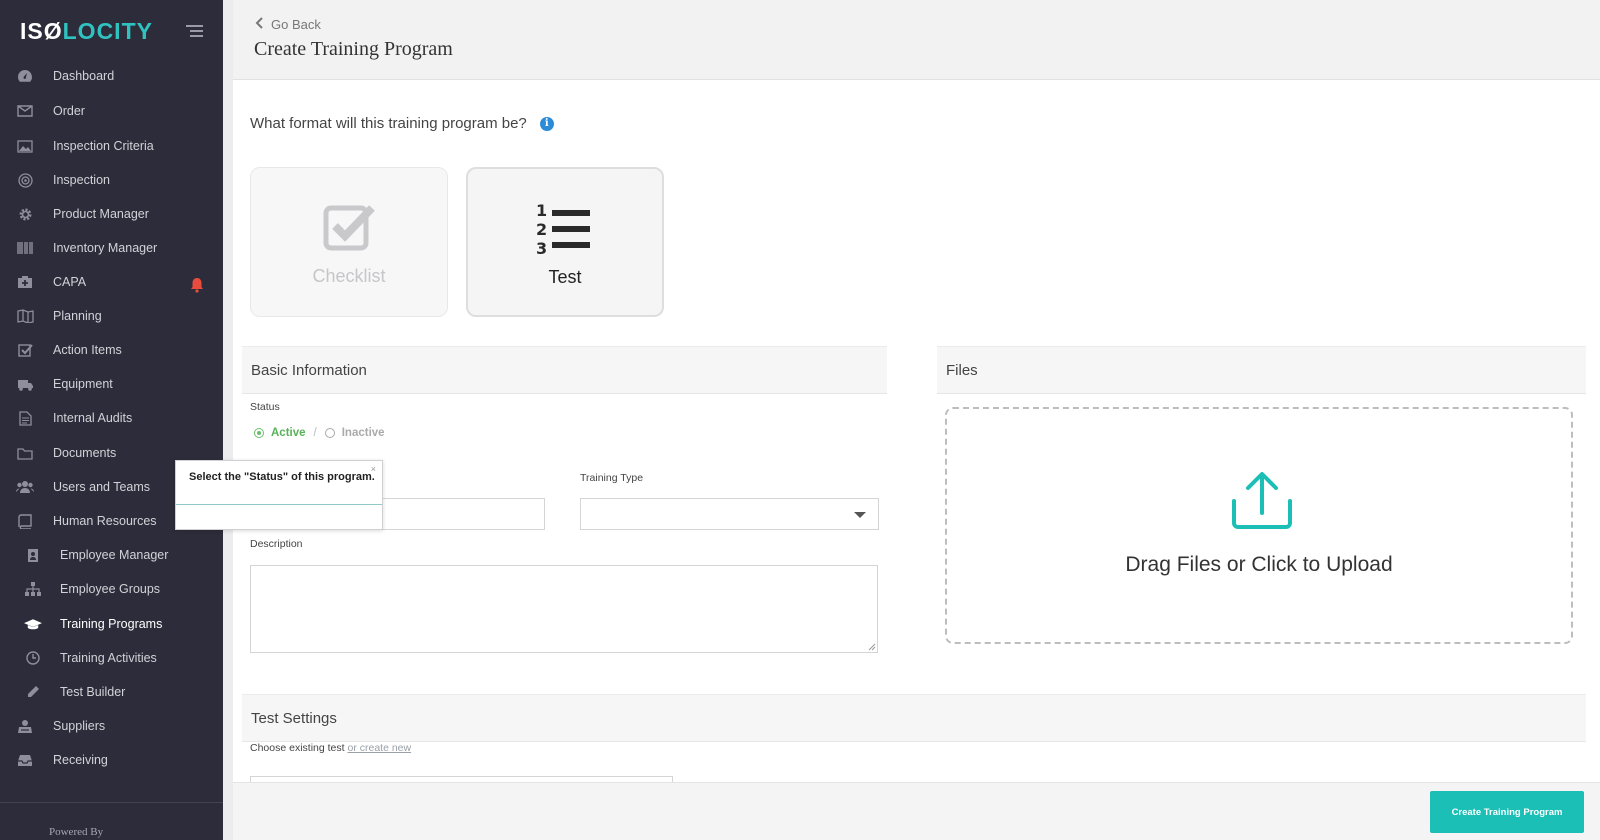 This screenshot has height=840, width=1600. Describe the element at coordinates (25, 487) in the screenshot. I see `users-icon` at that location.